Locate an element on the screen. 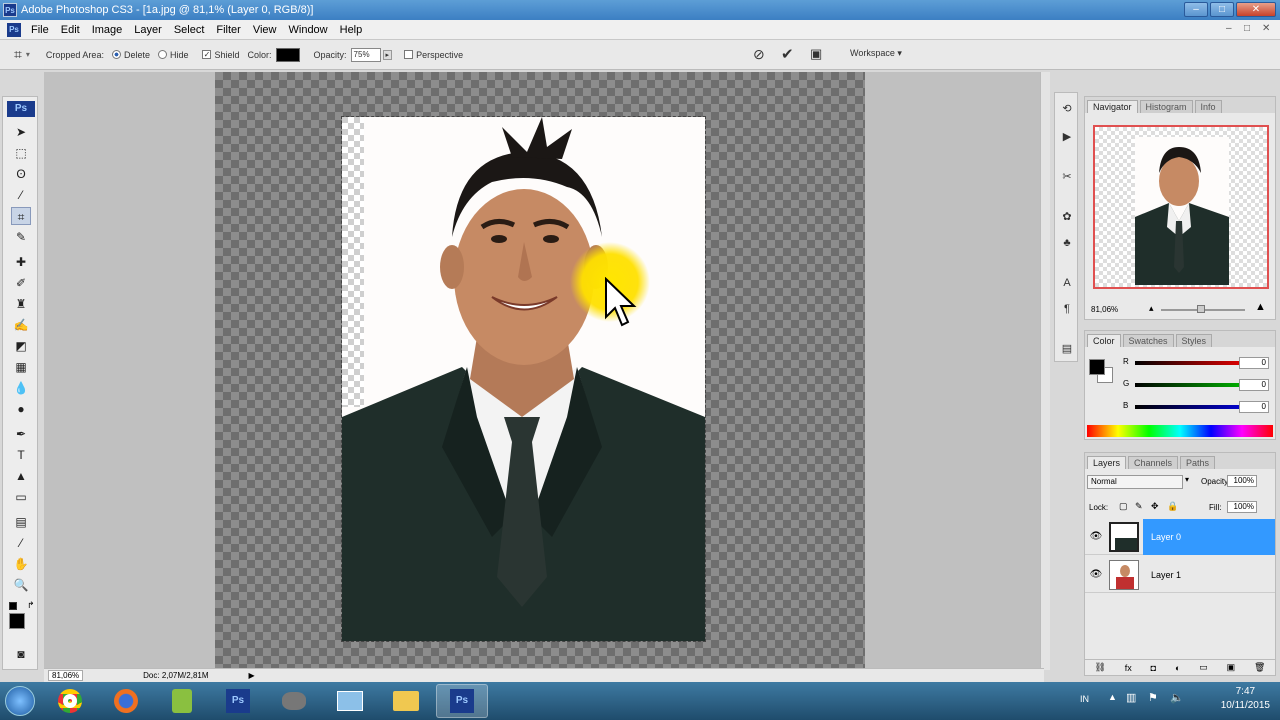 The image size is (1280, 720). layer-0-name: Layer 0 is located at coordinates (1209, 536).